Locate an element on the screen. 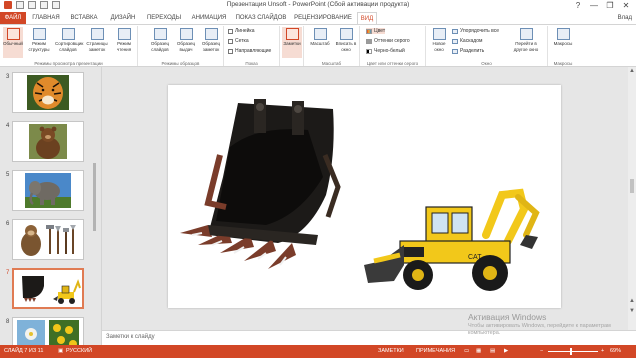  tab-design: ДИЗАЙН is located at coordinates (123, 18).